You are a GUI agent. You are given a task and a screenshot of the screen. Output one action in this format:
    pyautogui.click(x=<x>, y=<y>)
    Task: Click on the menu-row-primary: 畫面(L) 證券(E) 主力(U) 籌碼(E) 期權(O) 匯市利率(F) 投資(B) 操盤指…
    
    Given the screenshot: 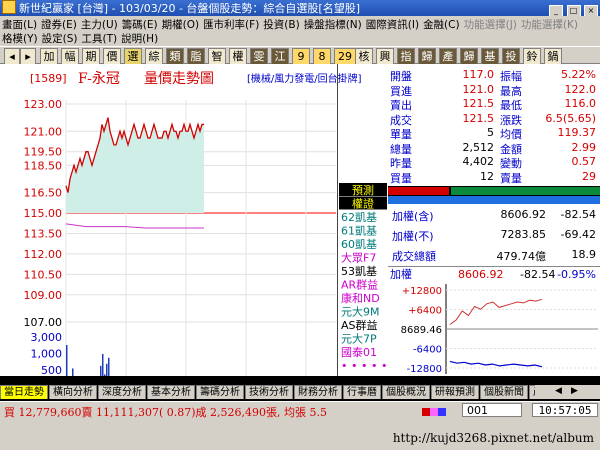 What is the action you would take?
    pyautogui.click(x=292, y=24)
    